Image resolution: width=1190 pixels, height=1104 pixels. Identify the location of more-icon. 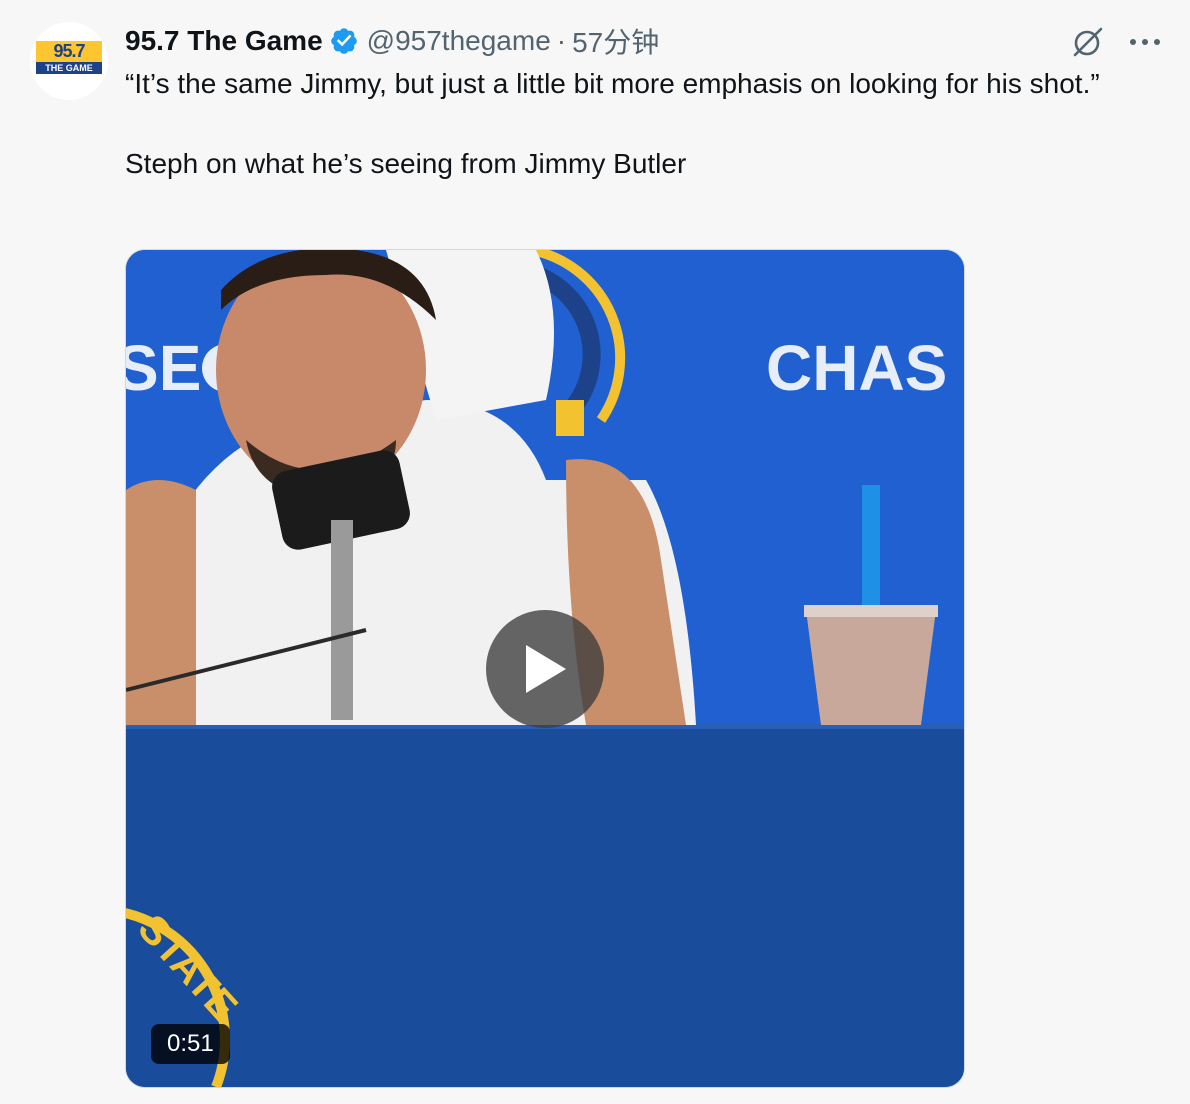
(1145, 42).